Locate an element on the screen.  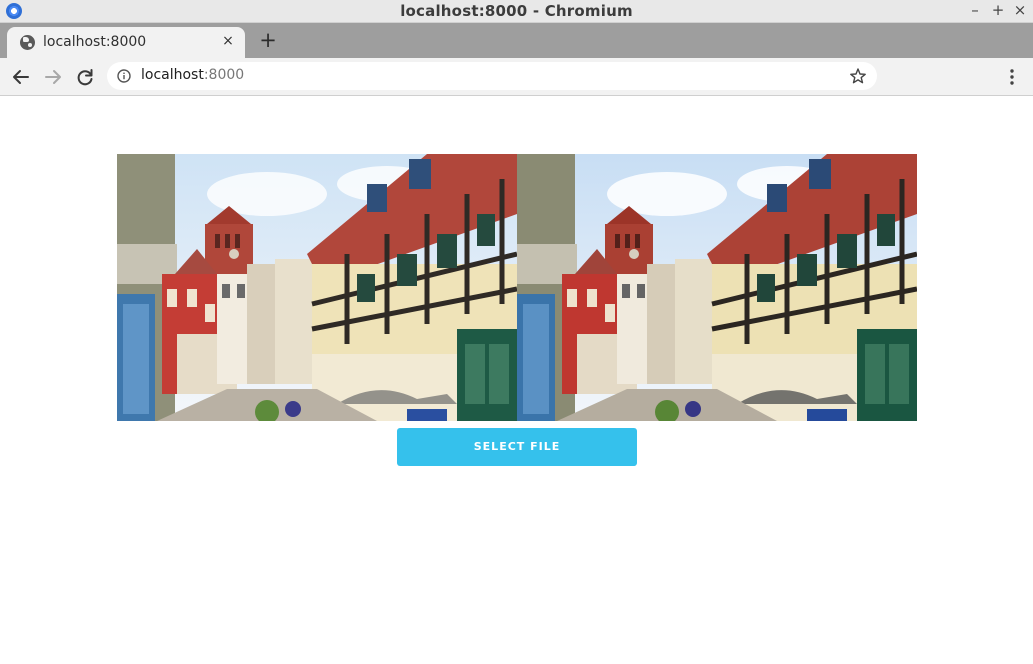
tab-localhost: localhost:8000 × is located at coordinates (126, 42).